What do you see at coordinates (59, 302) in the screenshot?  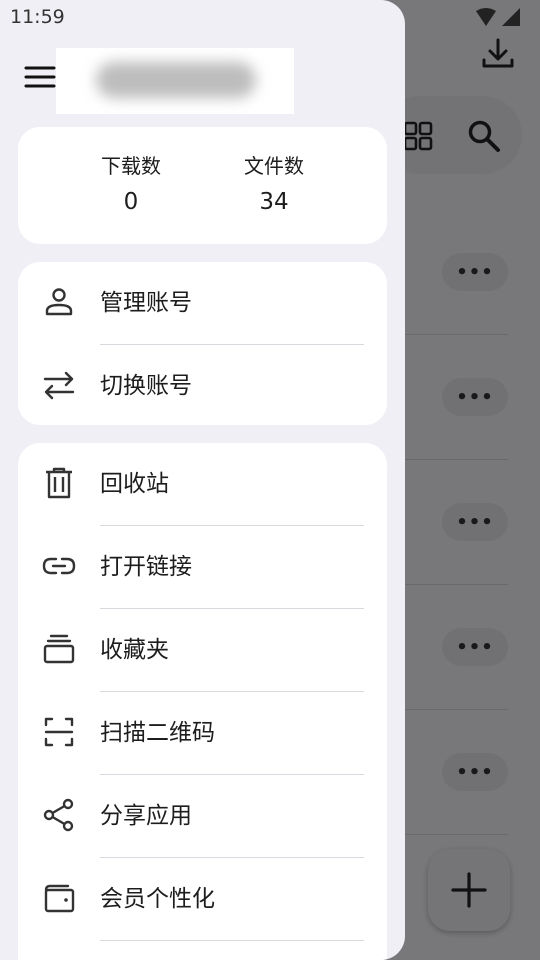 I see `person-icon` at bounding box center [59, 302].